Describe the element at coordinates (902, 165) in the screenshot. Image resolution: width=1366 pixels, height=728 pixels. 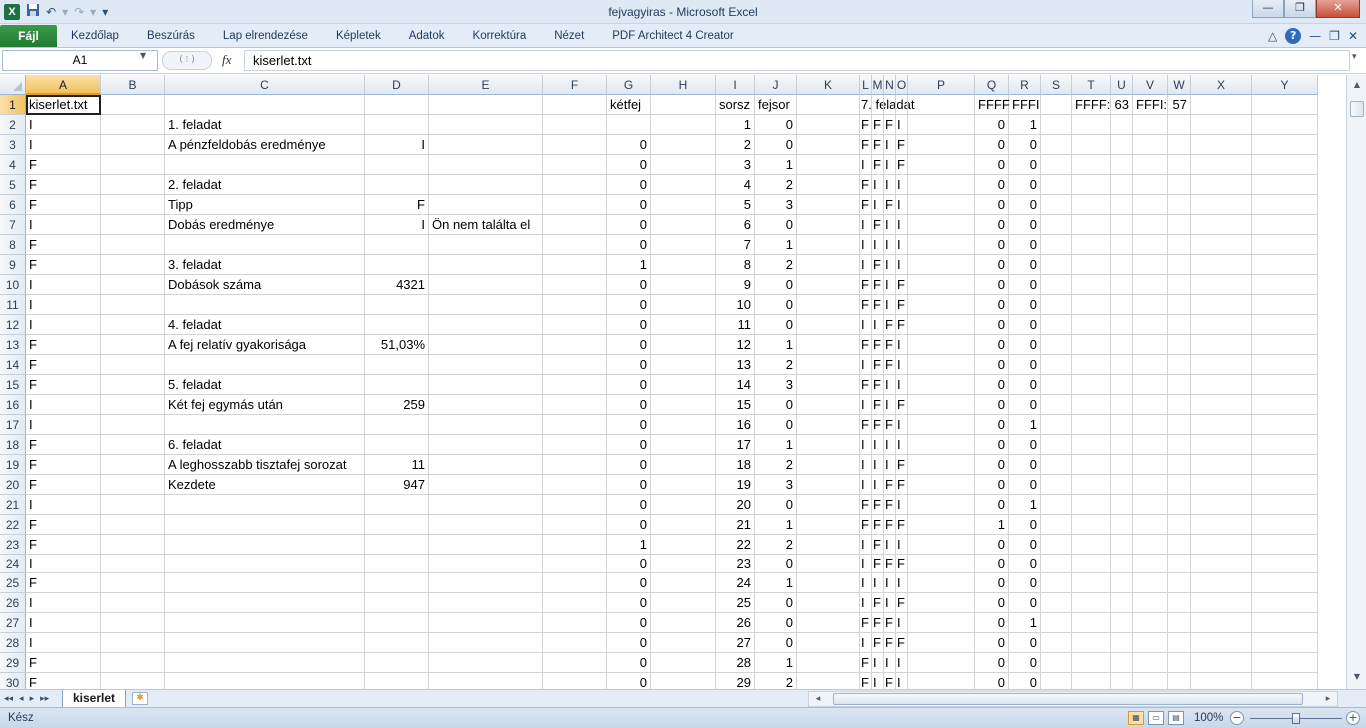
I see `cell-o4: F` at that location.